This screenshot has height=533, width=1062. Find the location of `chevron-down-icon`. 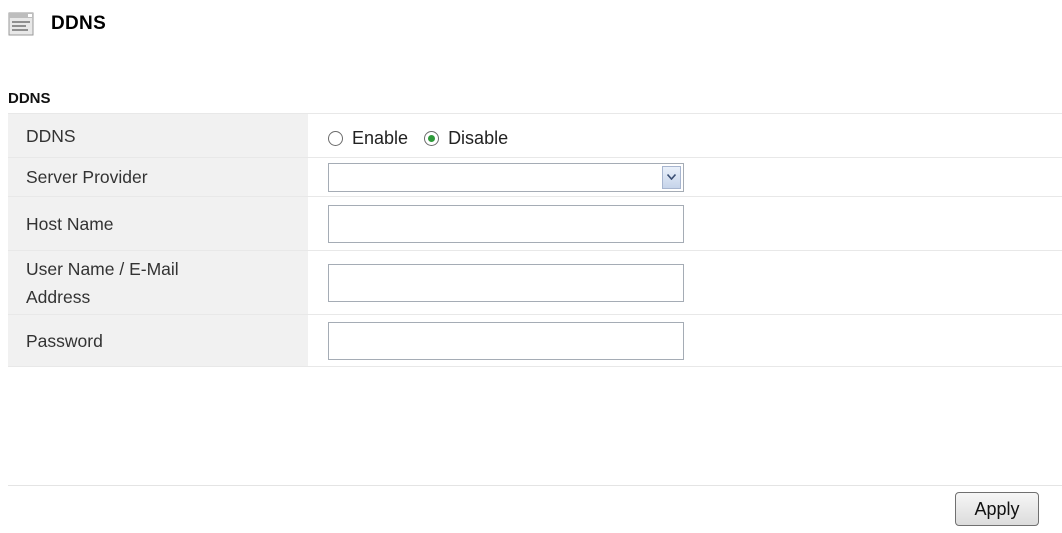

chevron-down-icon is located at coordinates (671, 177).